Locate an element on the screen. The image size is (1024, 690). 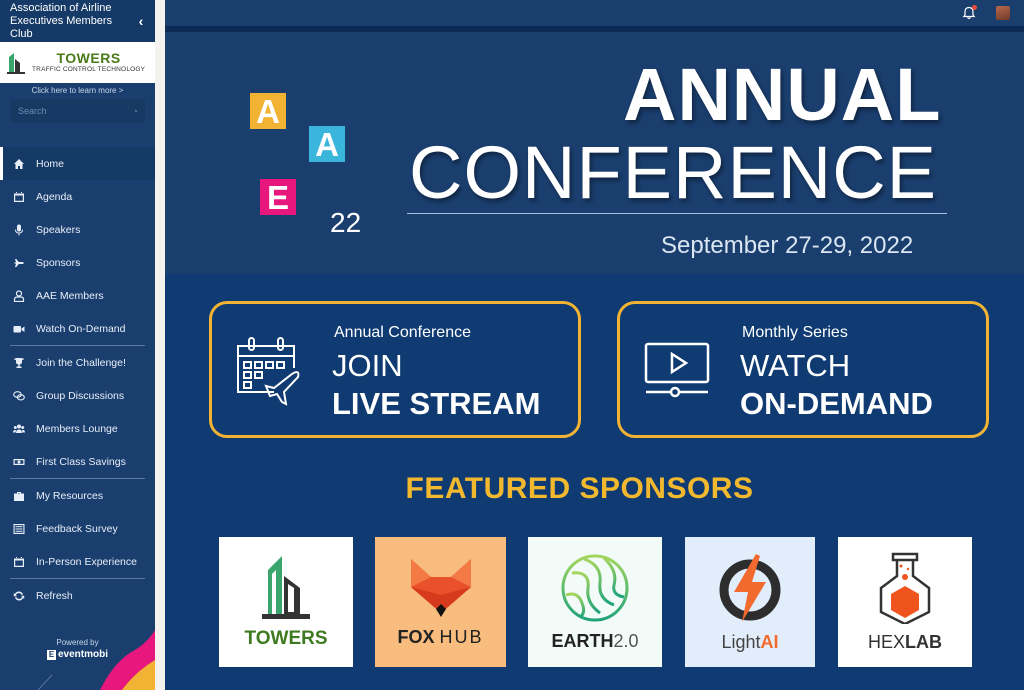
nav-item-first-class-savings: First Class Savings is located at coordinates (77, 461).